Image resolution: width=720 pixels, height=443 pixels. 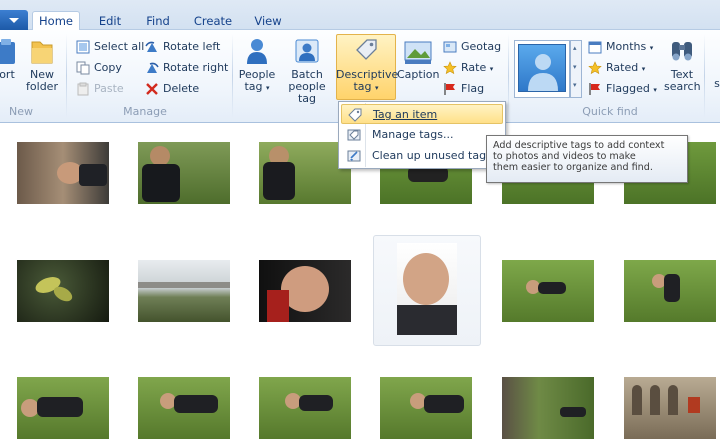 I want to click on rated-button: Rated ▾, so click(x=616, y=68).